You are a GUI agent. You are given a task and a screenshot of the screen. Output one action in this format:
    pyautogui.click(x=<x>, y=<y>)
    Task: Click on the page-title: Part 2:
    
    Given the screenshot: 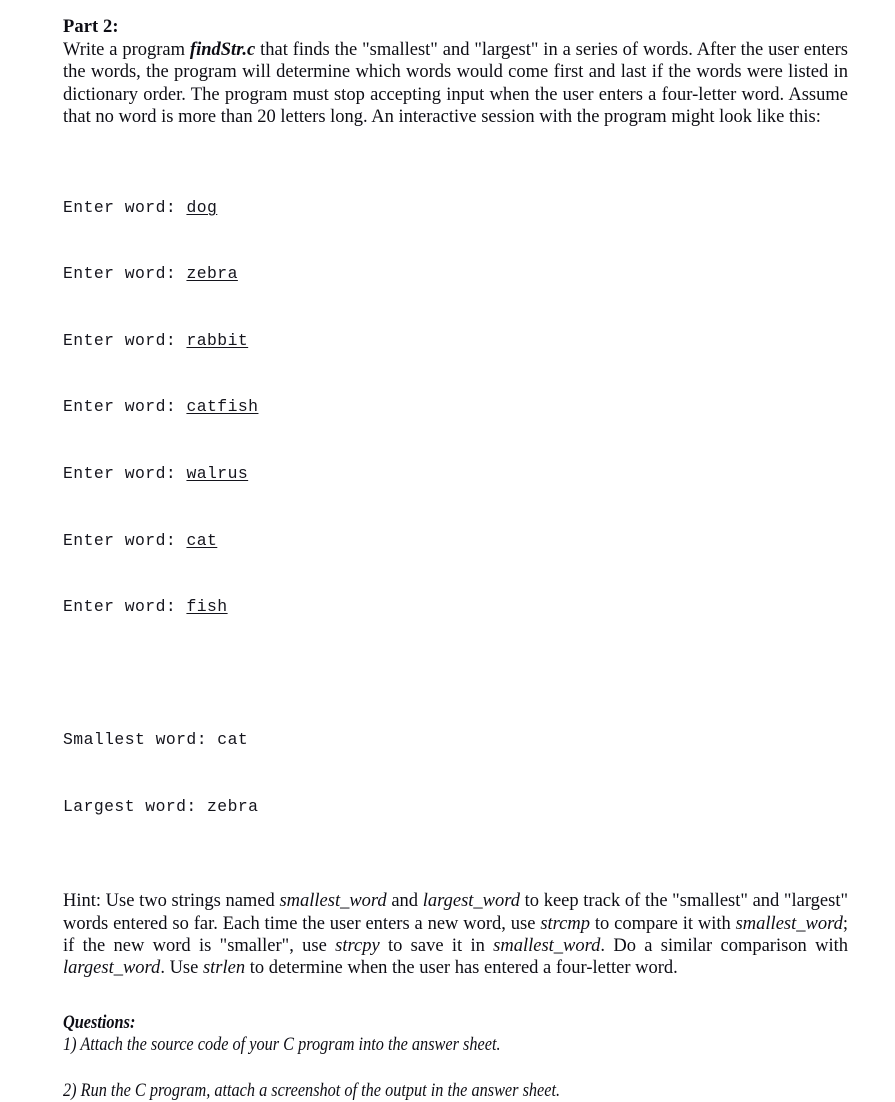 What is the action you would take?
    pyautogui.click(x=91, y=27)
    